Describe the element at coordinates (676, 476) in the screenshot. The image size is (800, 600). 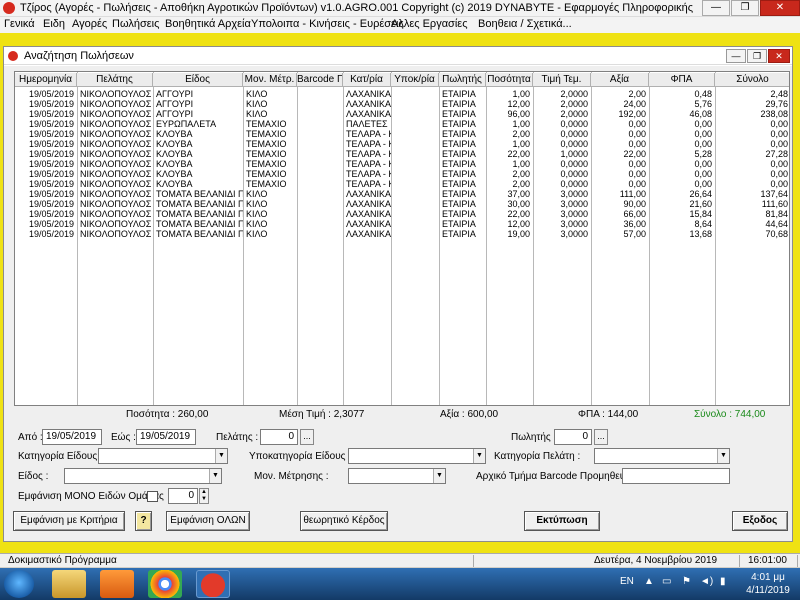
I see `barcode-field` at that location.